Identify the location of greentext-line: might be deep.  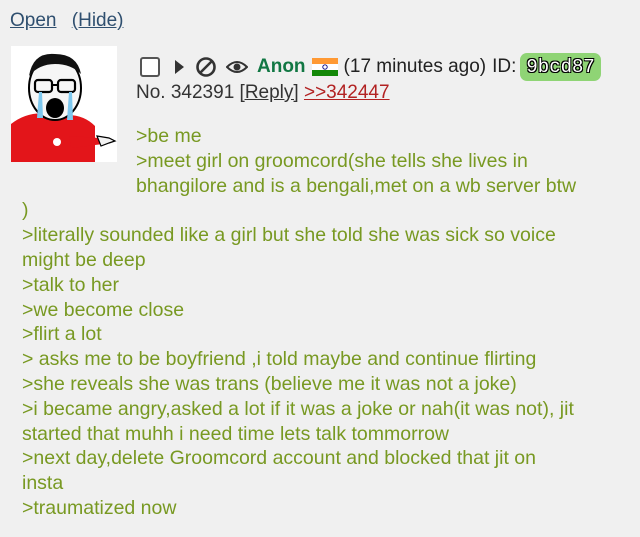
(84, 259).